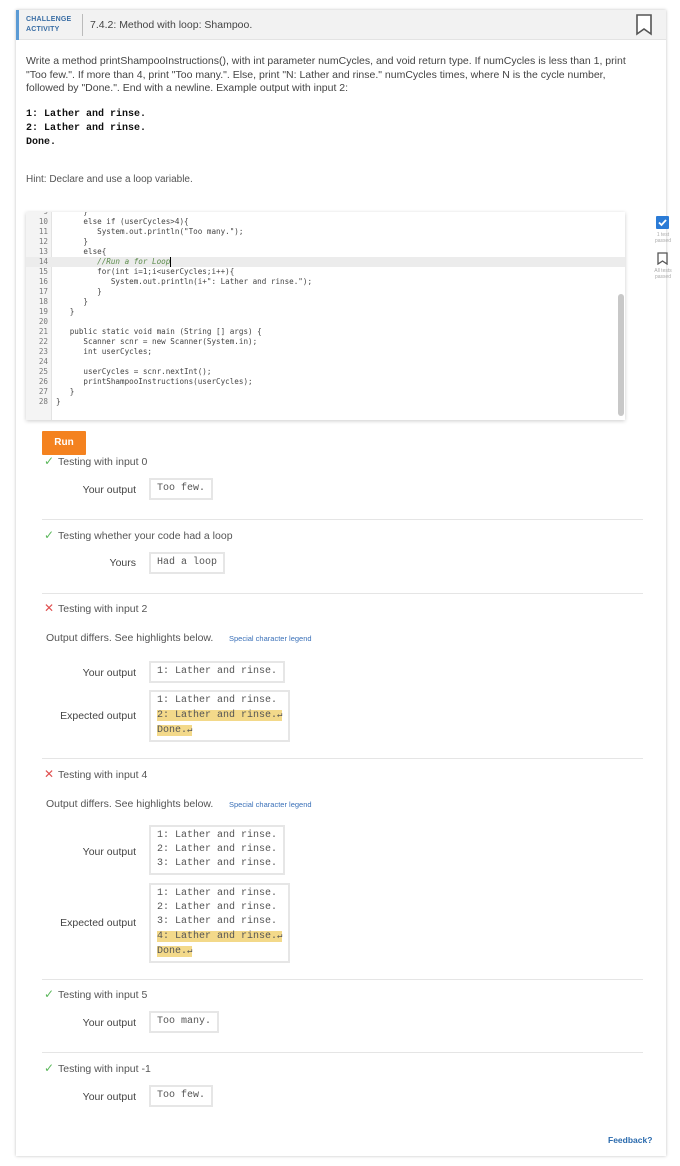  I want to click on test-title: Testing with input -1, so click(104, 1069).